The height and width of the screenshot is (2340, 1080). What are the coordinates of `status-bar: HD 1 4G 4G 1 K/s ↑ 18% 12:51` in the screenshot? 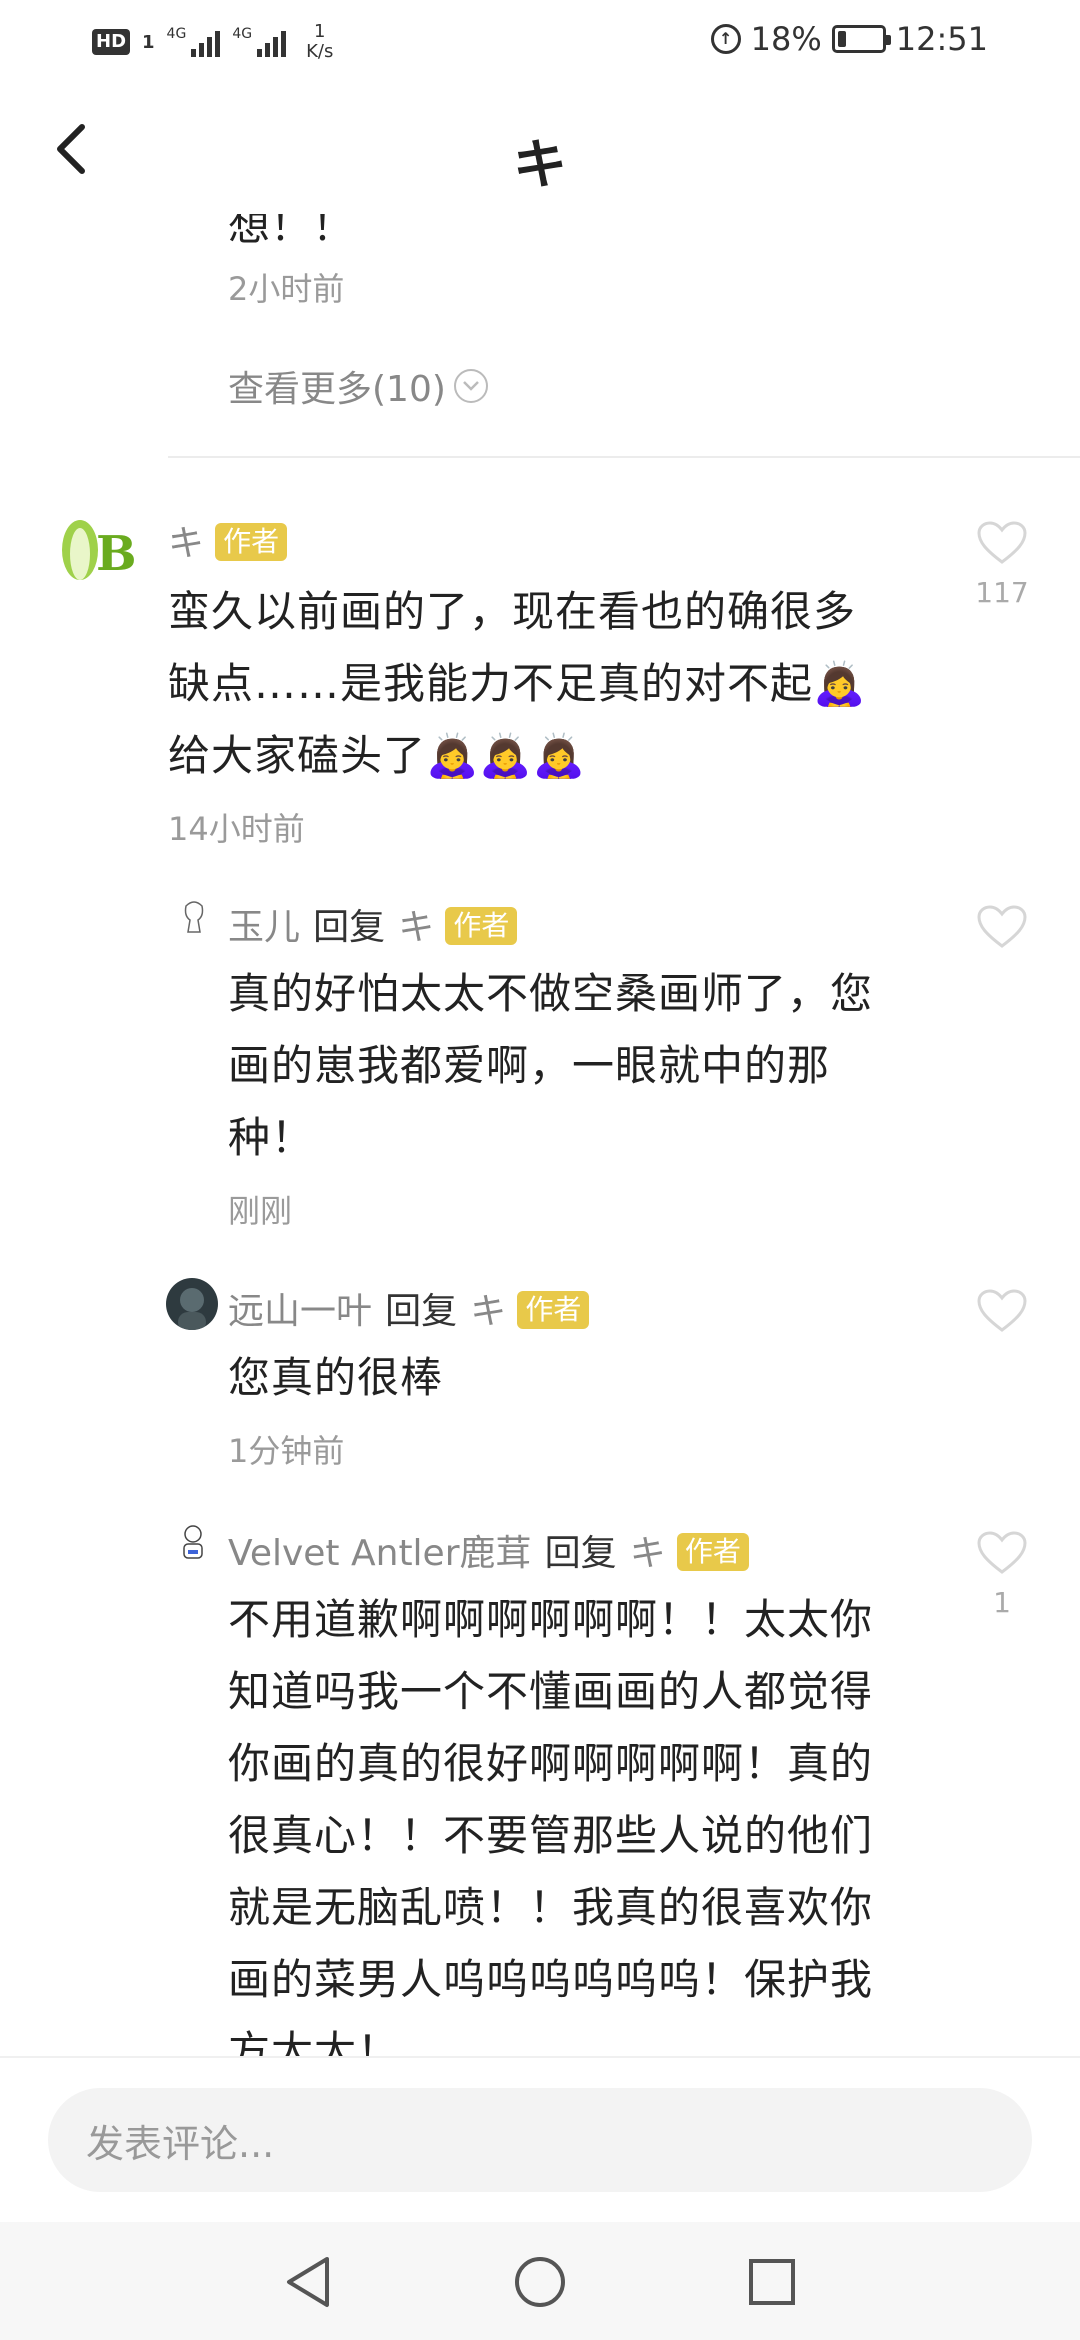 It's located at (540, 42).